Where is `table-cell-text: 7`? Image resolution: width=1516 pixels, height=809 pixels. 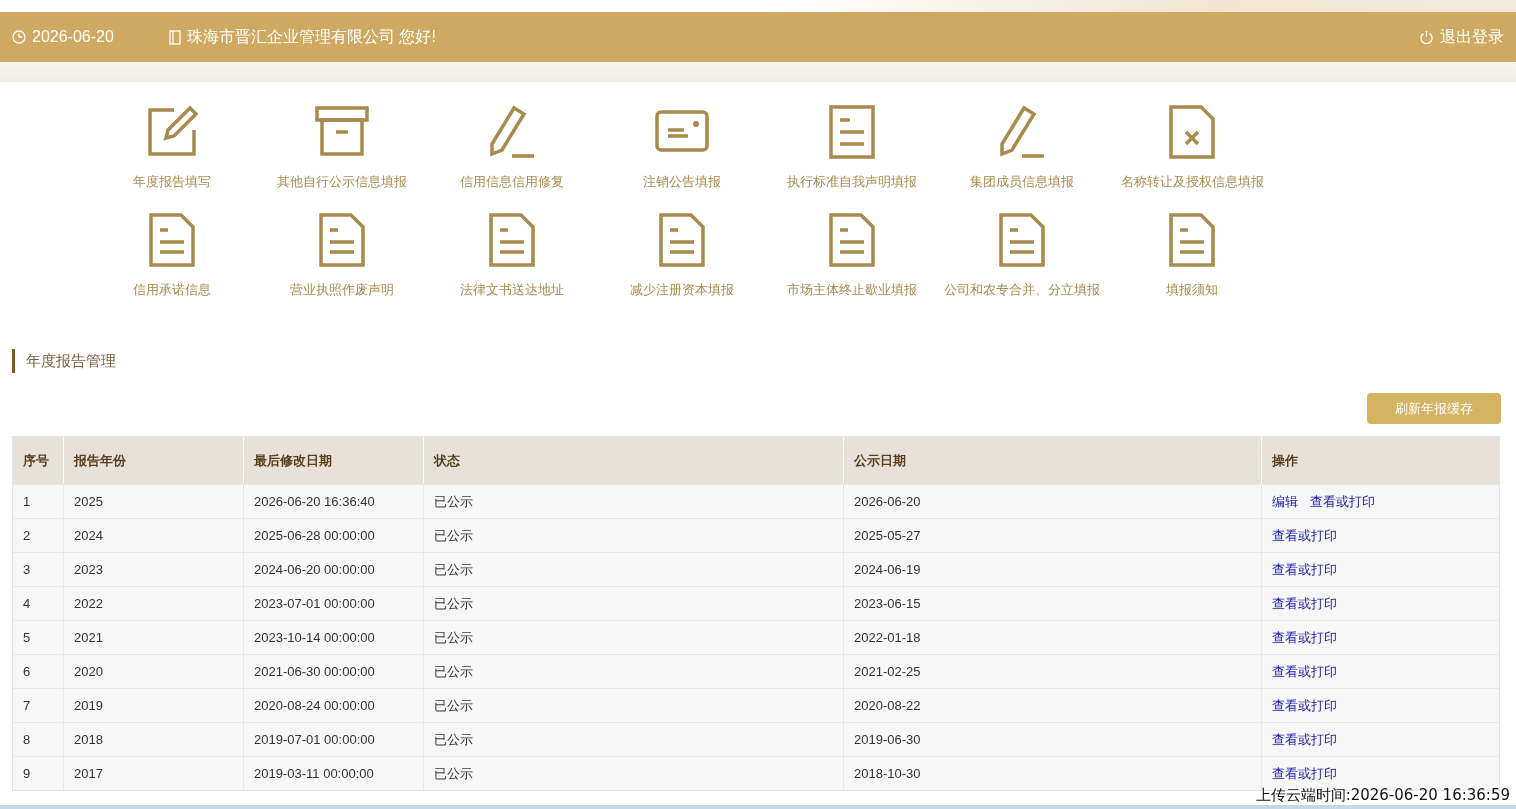
table-cell-text: 7 is located at coordinates (27, 705).